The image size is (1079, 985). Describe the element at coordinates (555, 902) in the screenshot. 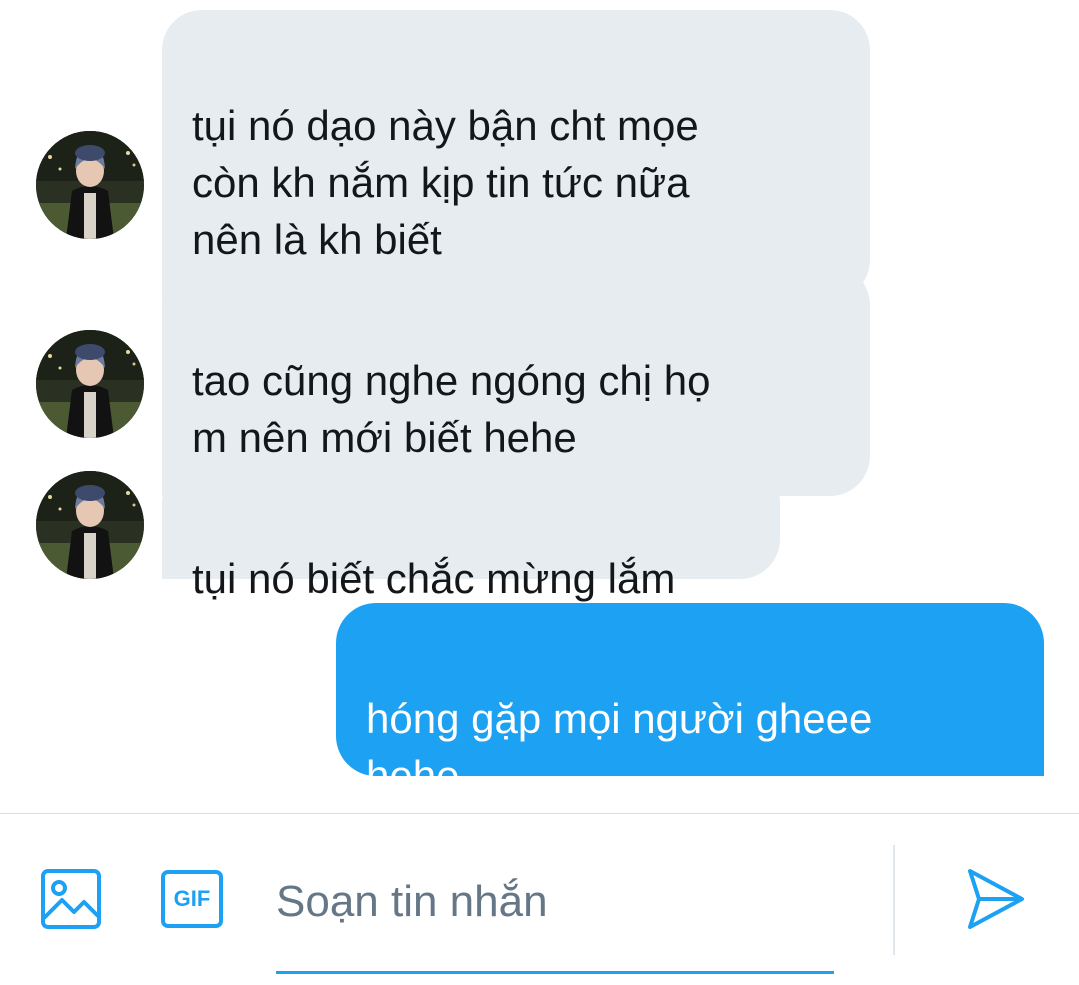

I see `message-input` at that location.